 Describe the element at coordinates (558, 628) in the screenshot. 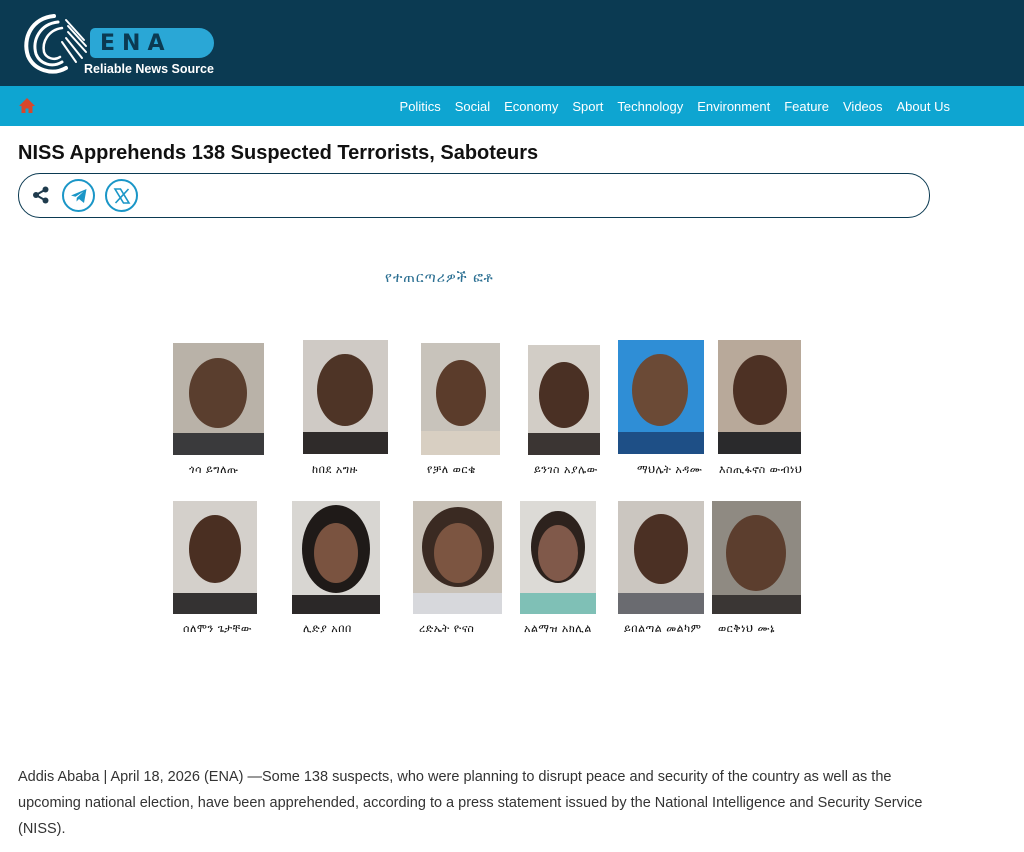

I see `suspect-name: አልማዝ አክሊል` at that location.